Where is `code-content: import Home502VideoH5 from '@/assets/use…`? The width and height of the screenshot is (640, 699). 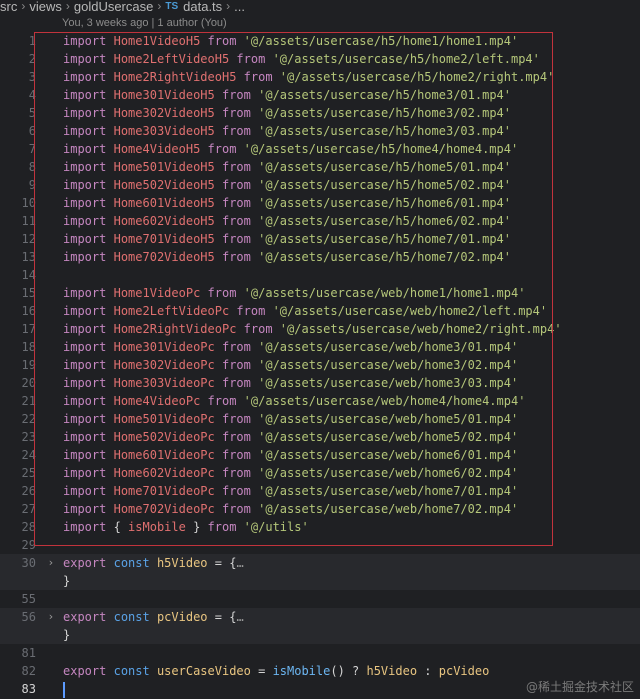
code-content: import Home502VideoH5 from '@/assets/use… is located at coordinates (287, 185).